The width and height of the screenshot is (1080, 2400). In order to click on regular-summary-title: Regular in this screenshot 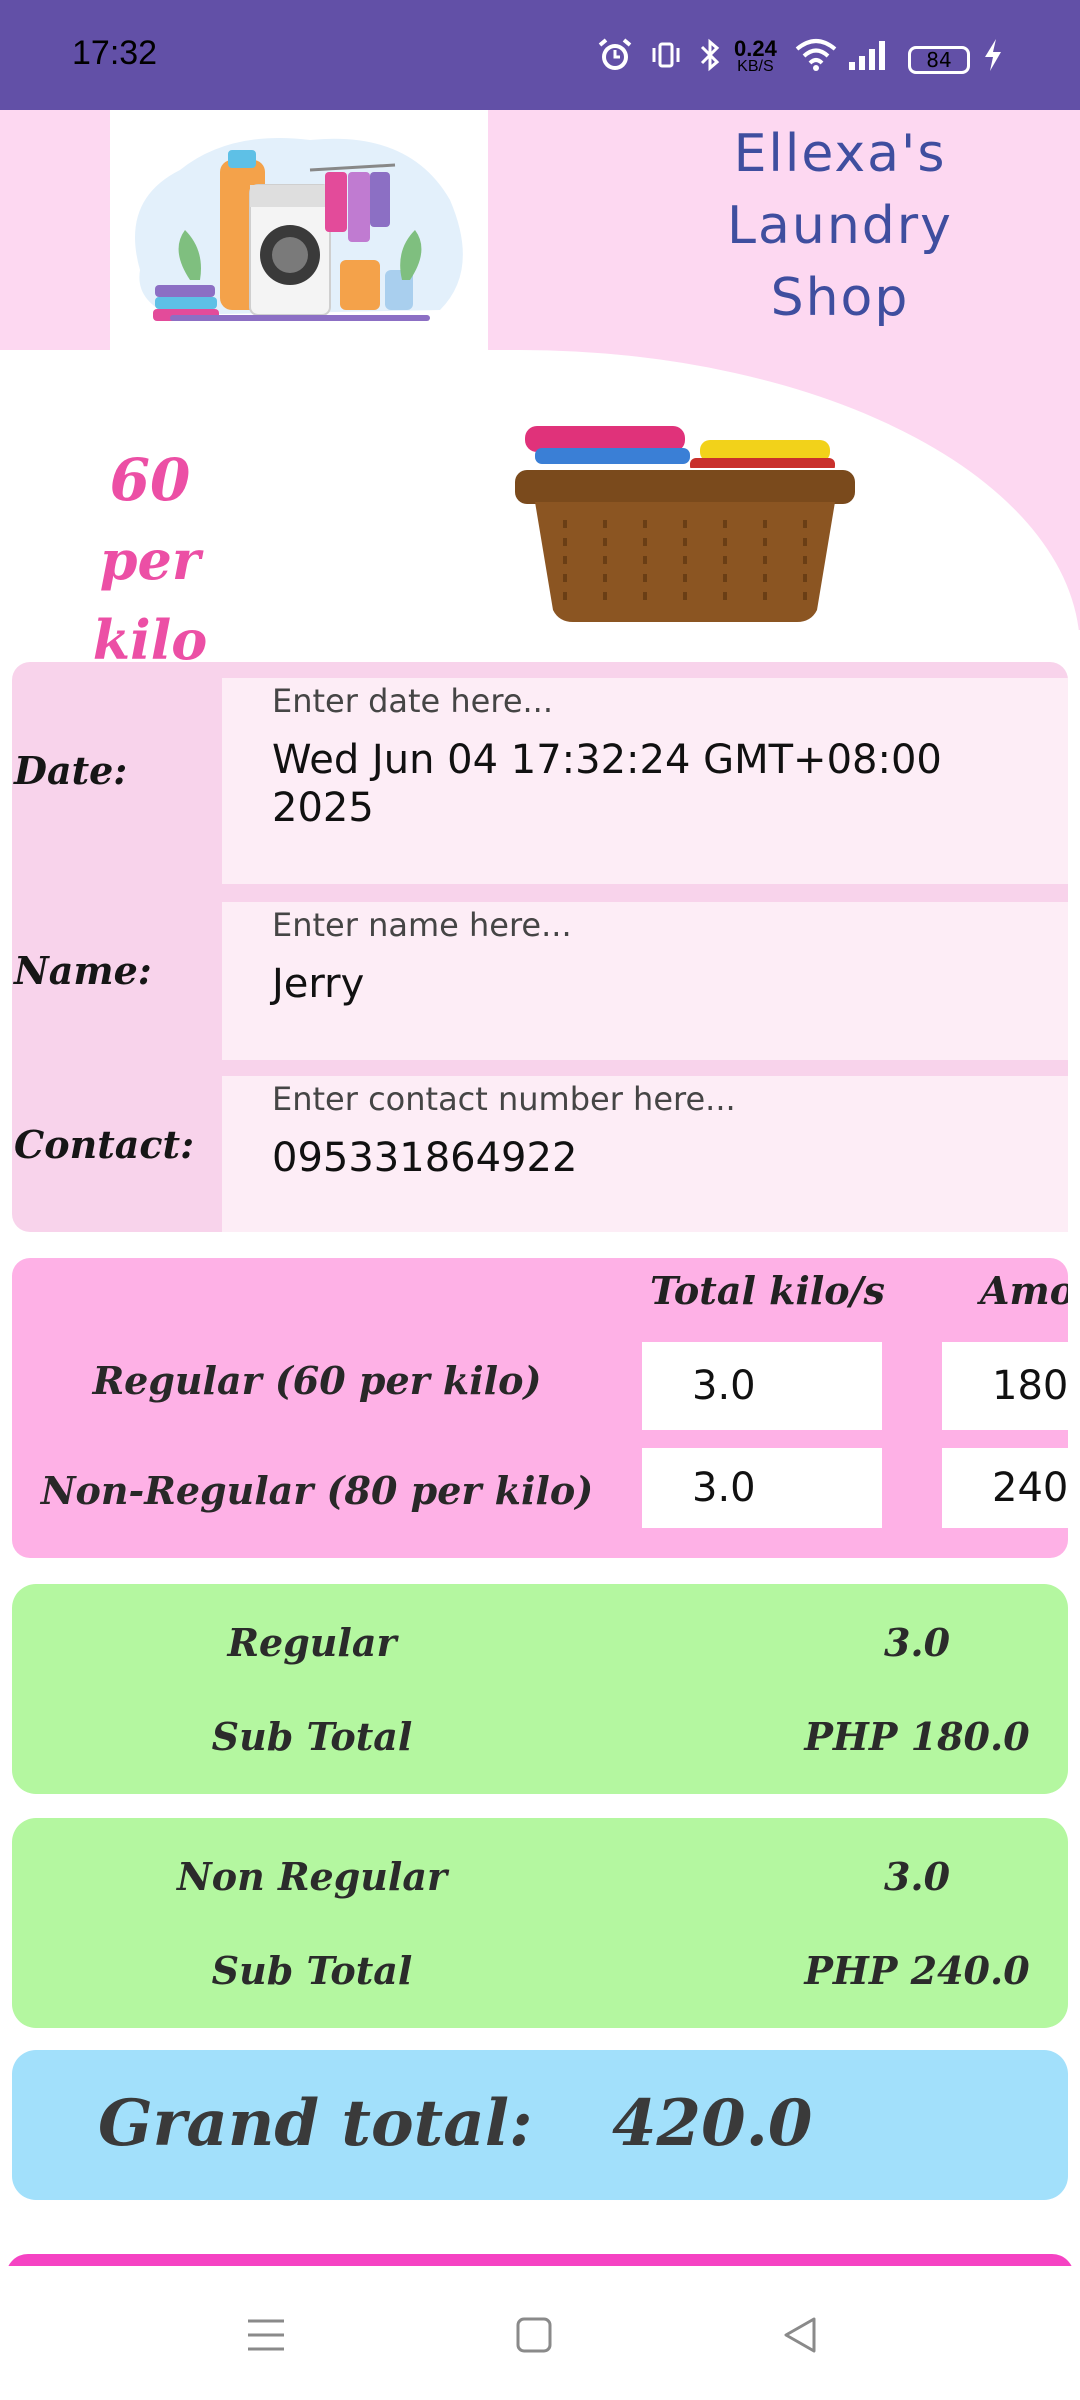, I will do `click(312, 1642)`.